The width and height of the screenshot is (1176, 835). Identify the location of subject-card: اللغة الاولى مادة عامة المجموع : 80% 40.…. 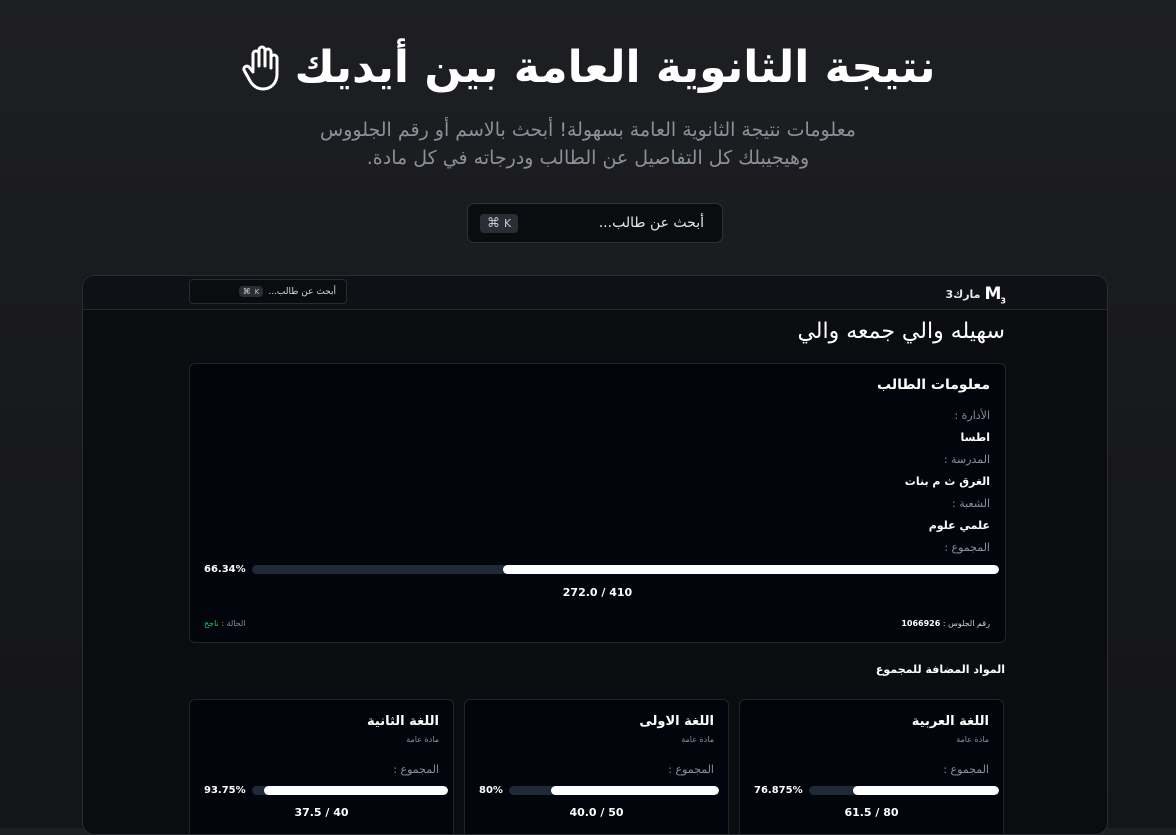
(596, 766).